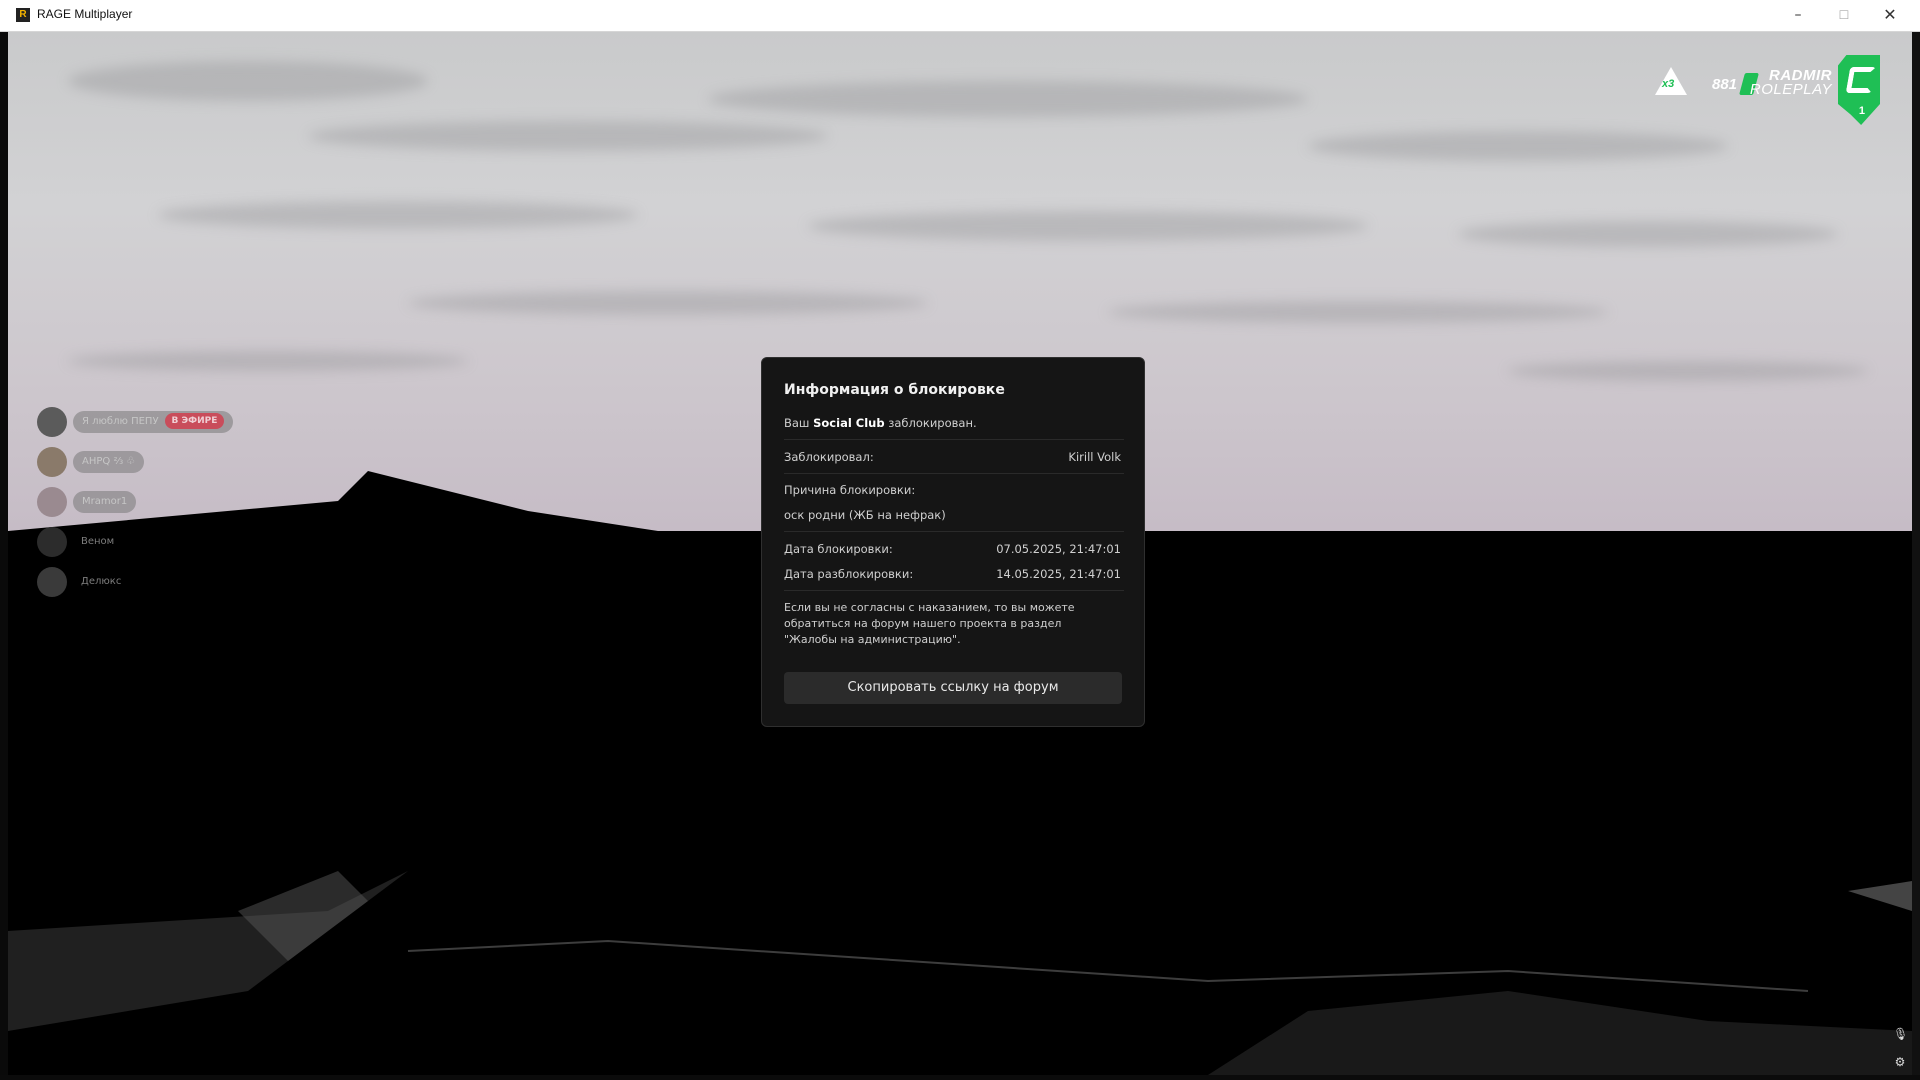  What do you see at coordinates (894, 390) in the screenshot?
I see `dialog-title: Информация о блокировке` at bounding box center [894, 390].